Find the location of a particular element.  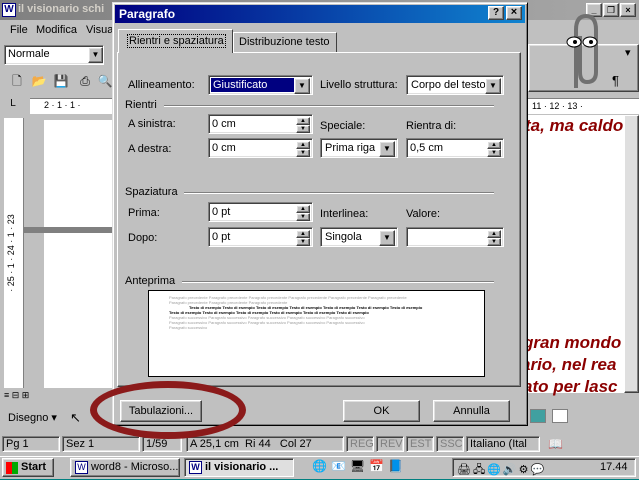

new-document-icon: 🗋 is located at coordinates (17, 81).